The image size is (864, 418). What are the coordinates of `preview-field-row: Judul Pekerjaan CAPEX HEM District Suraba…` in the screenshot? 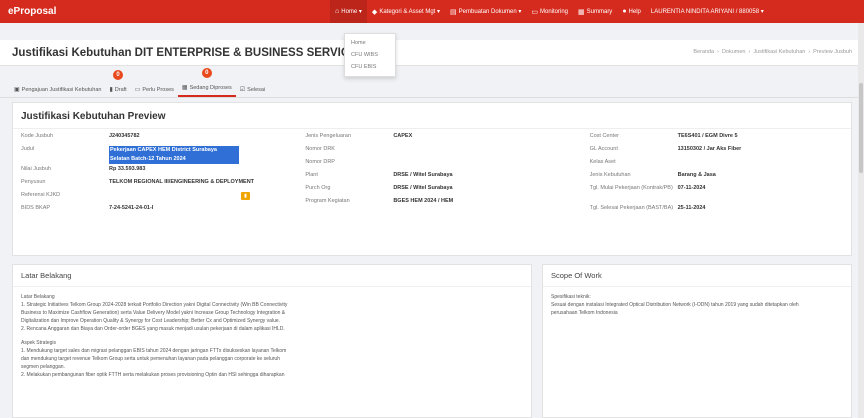 It's located at (163, 156).